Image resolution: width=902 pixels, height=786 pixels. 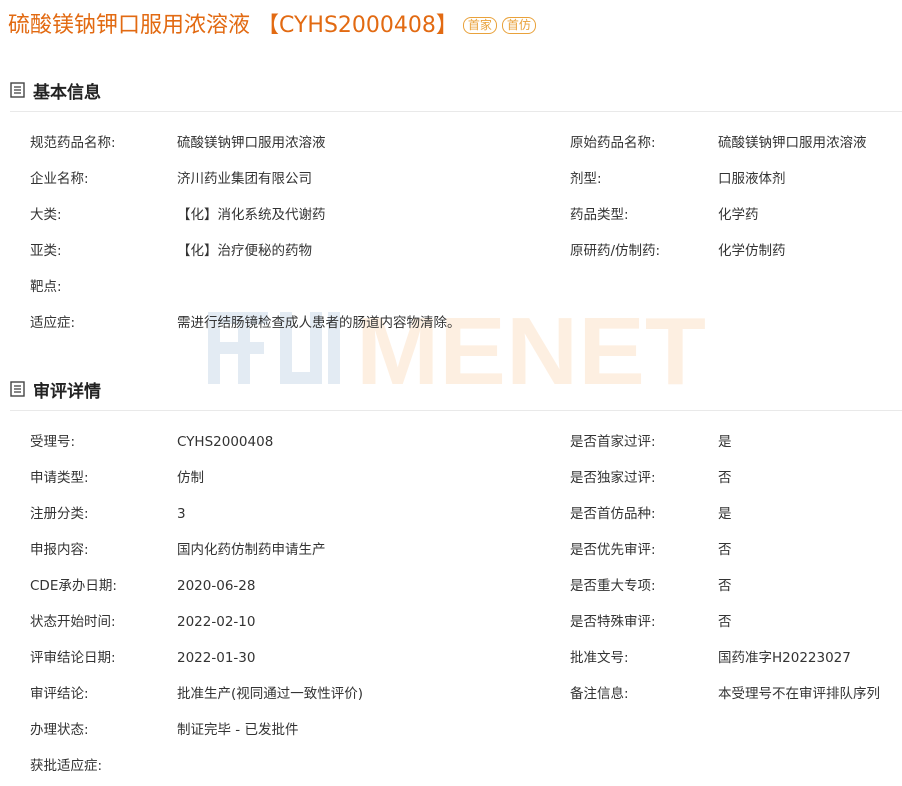 I want to click on basic-info-title: 基本信息, so click(x=67, y=92).